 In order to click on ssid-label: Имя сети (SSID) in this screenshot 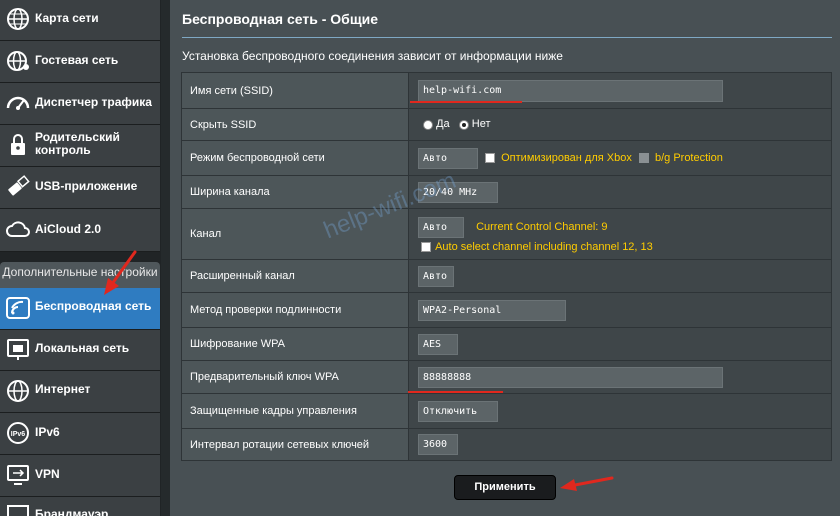, I will do `click(295, 90)`.